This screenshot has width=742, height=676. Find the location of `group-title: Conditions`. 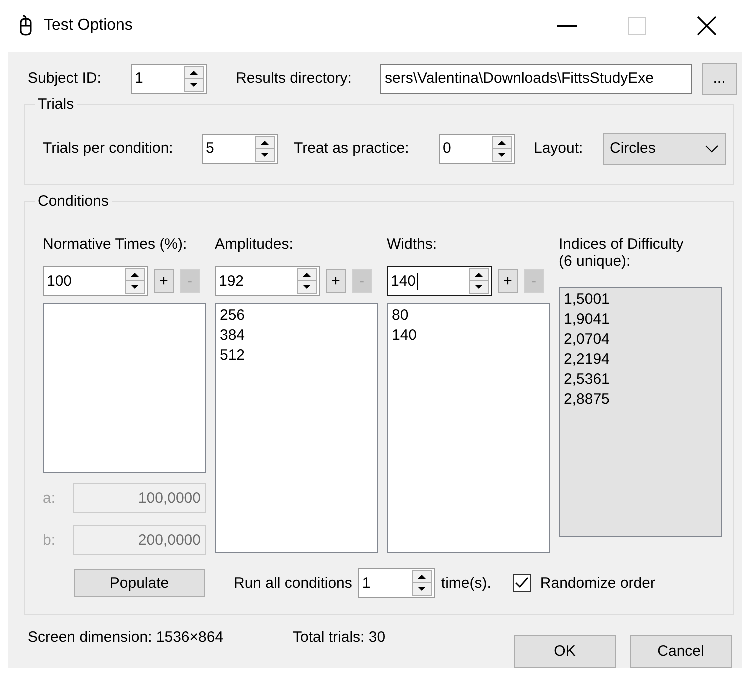

group-title: Conditions is located at coordinates (73, 201).